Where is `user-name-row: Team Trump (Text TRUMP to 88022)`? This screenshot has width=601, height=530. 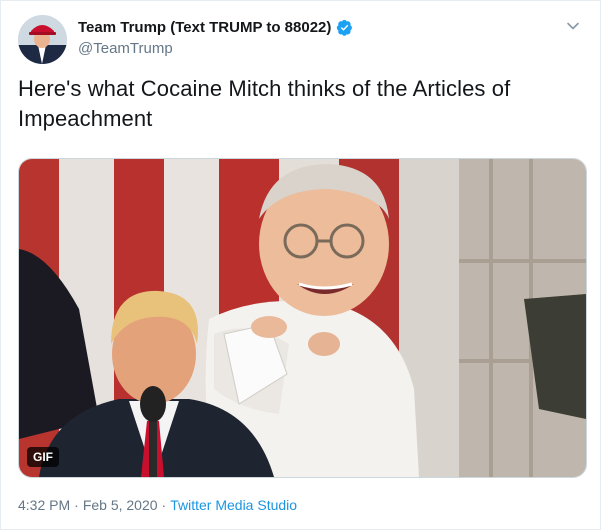 user-name-row: Team Trump (Text TRUMP to 88022) is located at coordinates (215, 27).